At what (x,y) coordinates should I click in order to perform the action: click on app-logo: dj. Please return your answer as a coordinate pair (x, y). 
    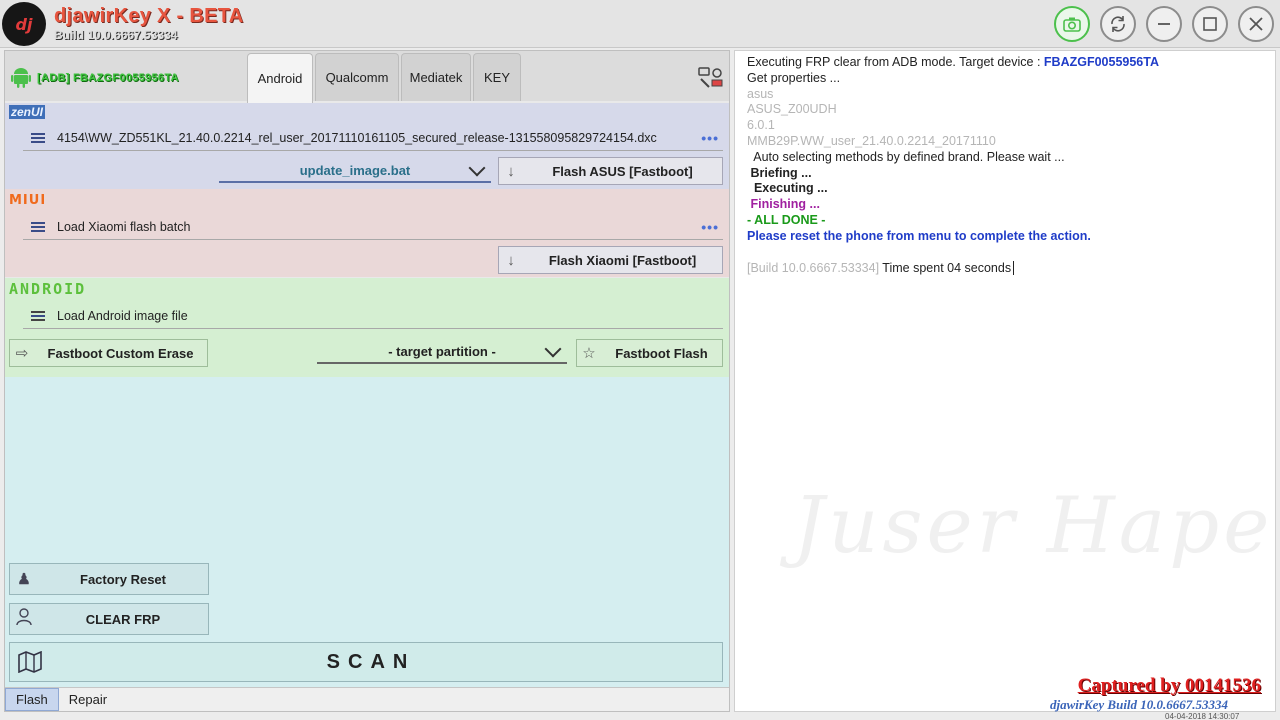
    Looking at the image, I should click on (24, 24).